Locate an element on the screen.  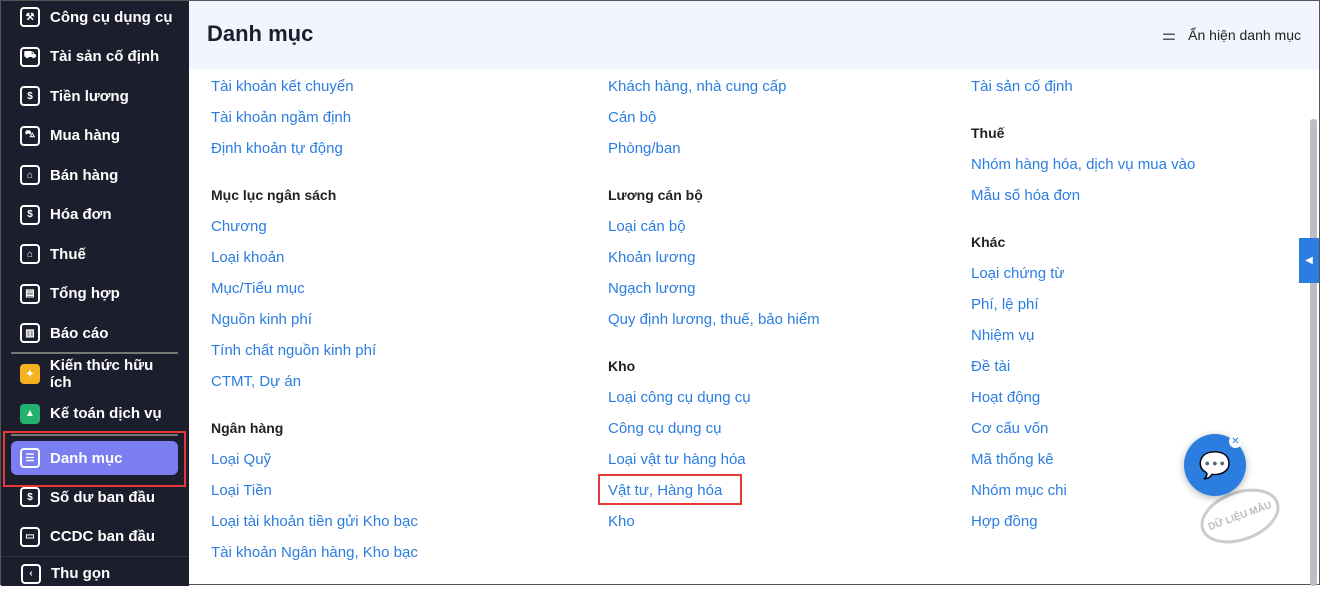
sidebar-item-10: ▲ Kế toán dịch vụ is located at coordinates (94, 414).